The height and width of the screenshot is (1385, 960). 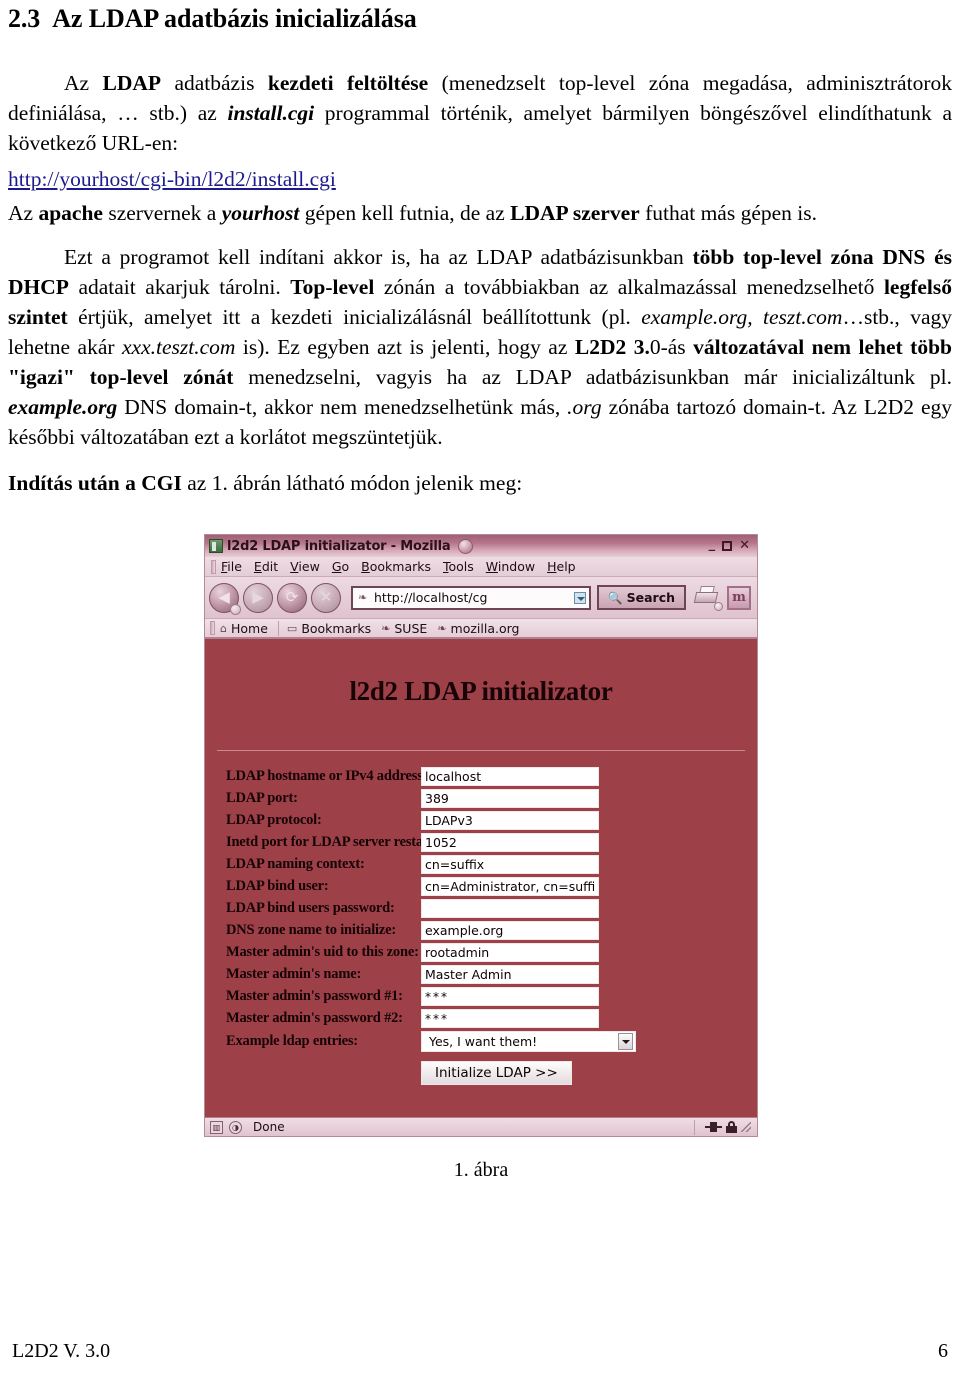 What do you see at coordinates (478, 628) in the screenshot?
I see `bookmark-mozilla-org: ❧ mozilla.org` at bounding box center [478, 628].